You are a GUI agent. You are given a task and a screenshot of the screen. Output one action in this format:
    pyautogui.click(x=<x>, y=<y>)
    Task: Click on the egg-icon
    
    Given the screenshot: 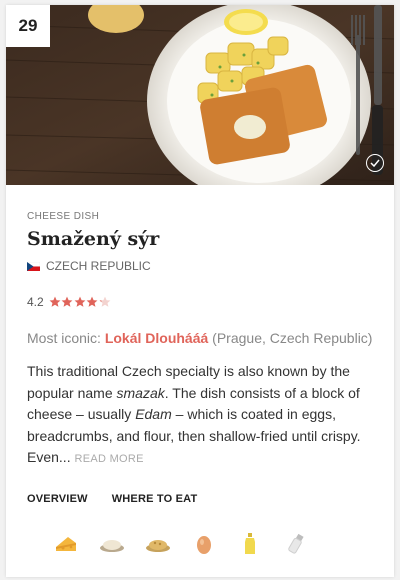 What is the action you would take?
    pyautogui.click(x=204, y=544)
    